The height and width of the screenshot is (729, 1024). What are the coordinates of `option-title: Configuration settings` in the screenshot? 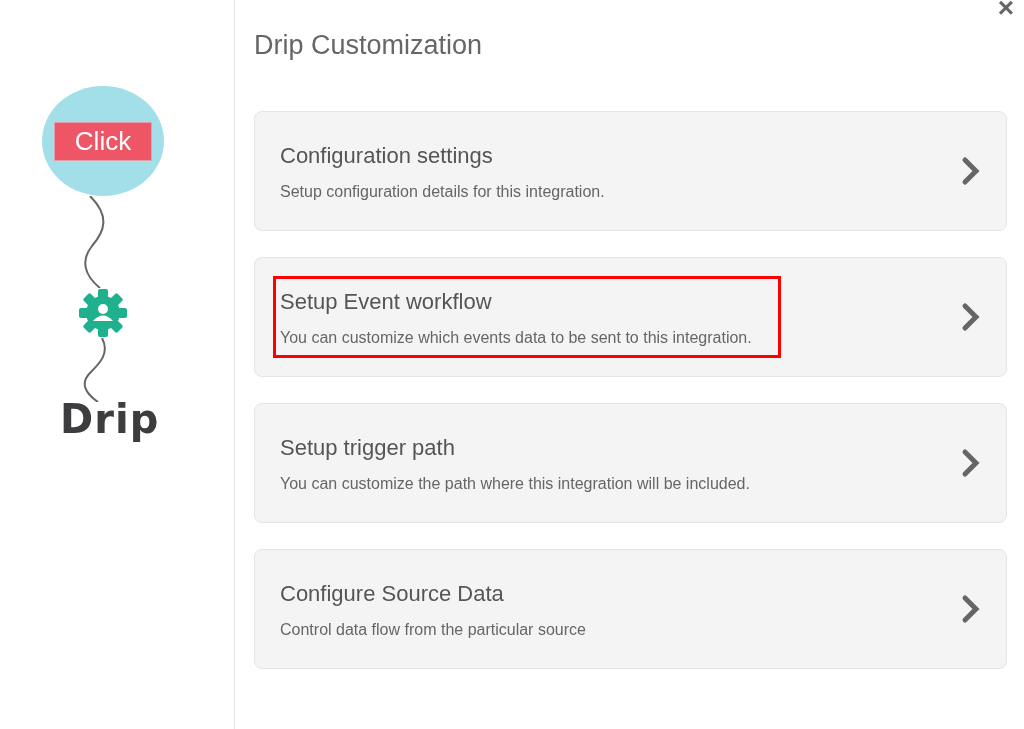 It's located at (387, 156).